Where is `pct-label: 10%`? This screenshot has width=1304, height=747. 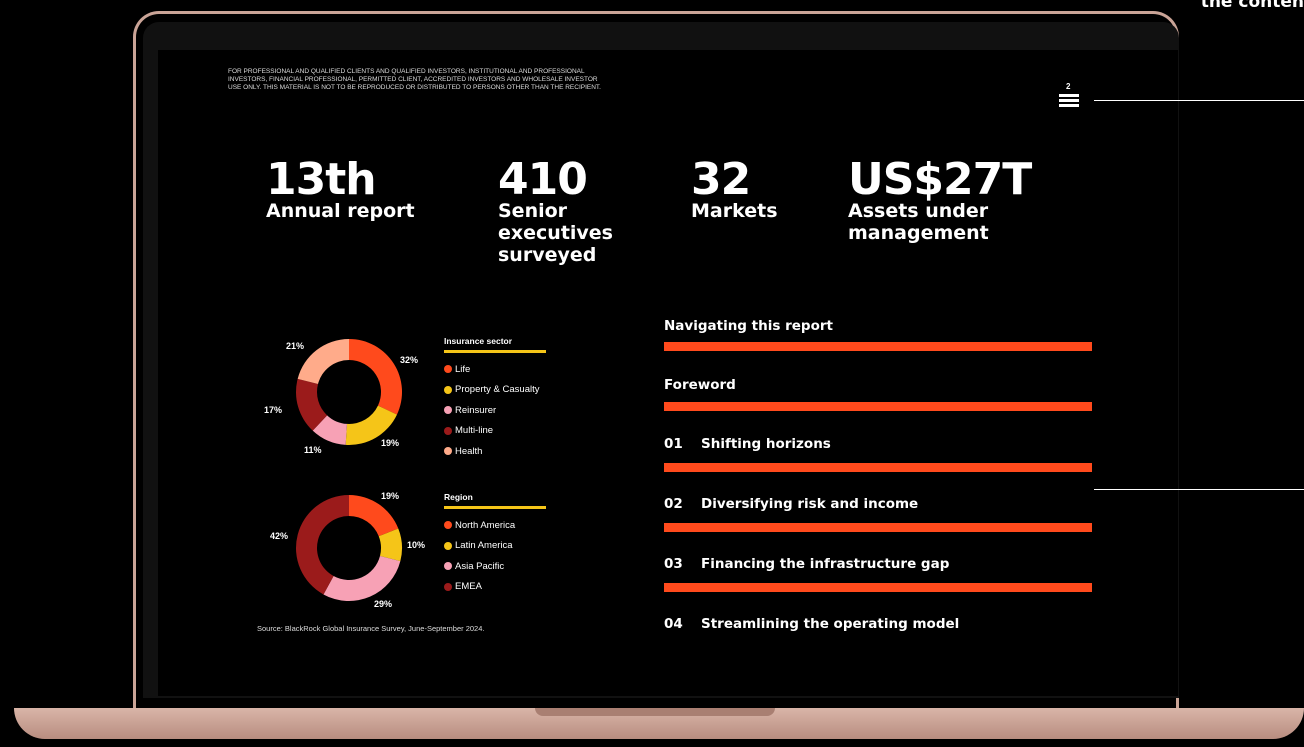
pct-label: 10% is located at coordinates (416, 545).